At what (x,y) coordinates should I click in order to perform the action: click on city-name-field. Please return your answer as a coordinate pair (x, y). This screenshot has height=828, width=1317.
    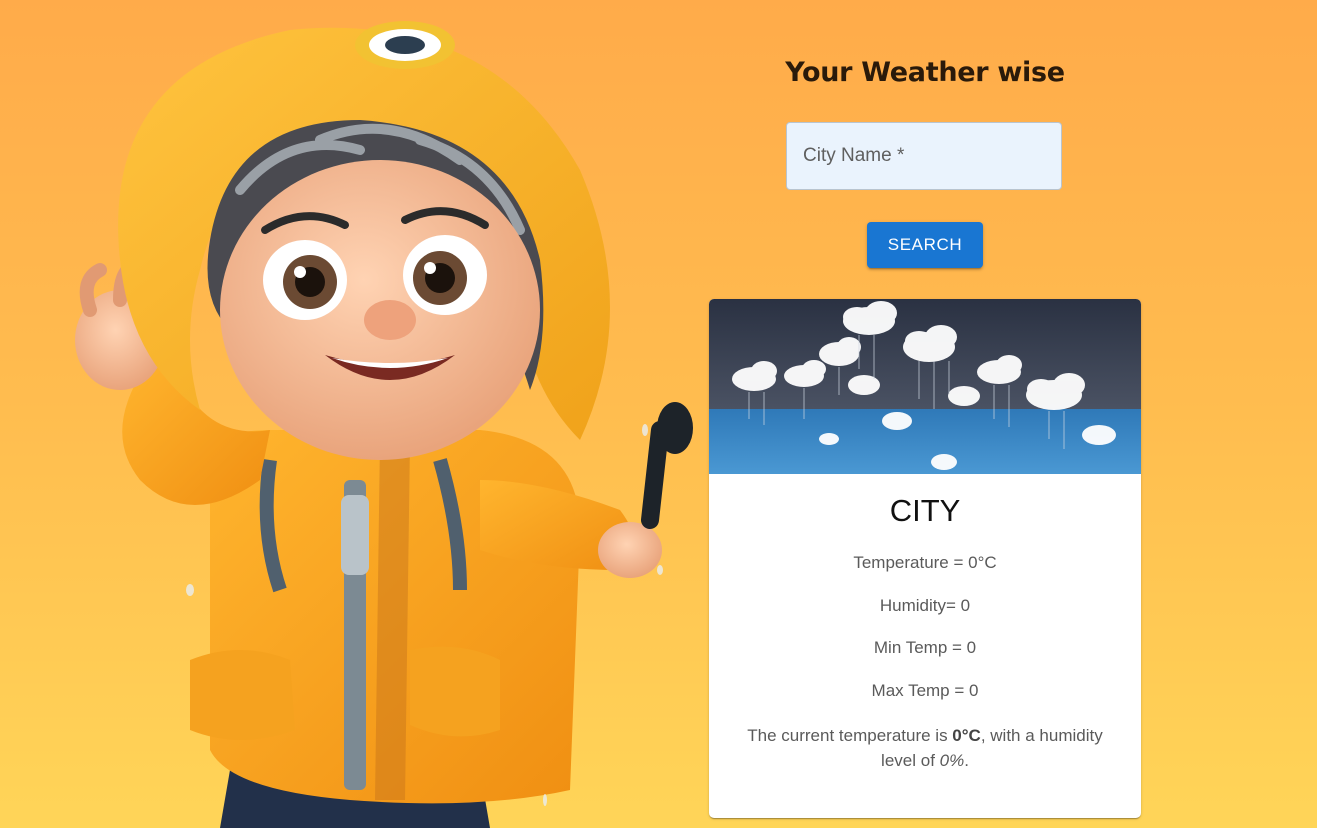
    Looking at the image, I should click on (924, 156).